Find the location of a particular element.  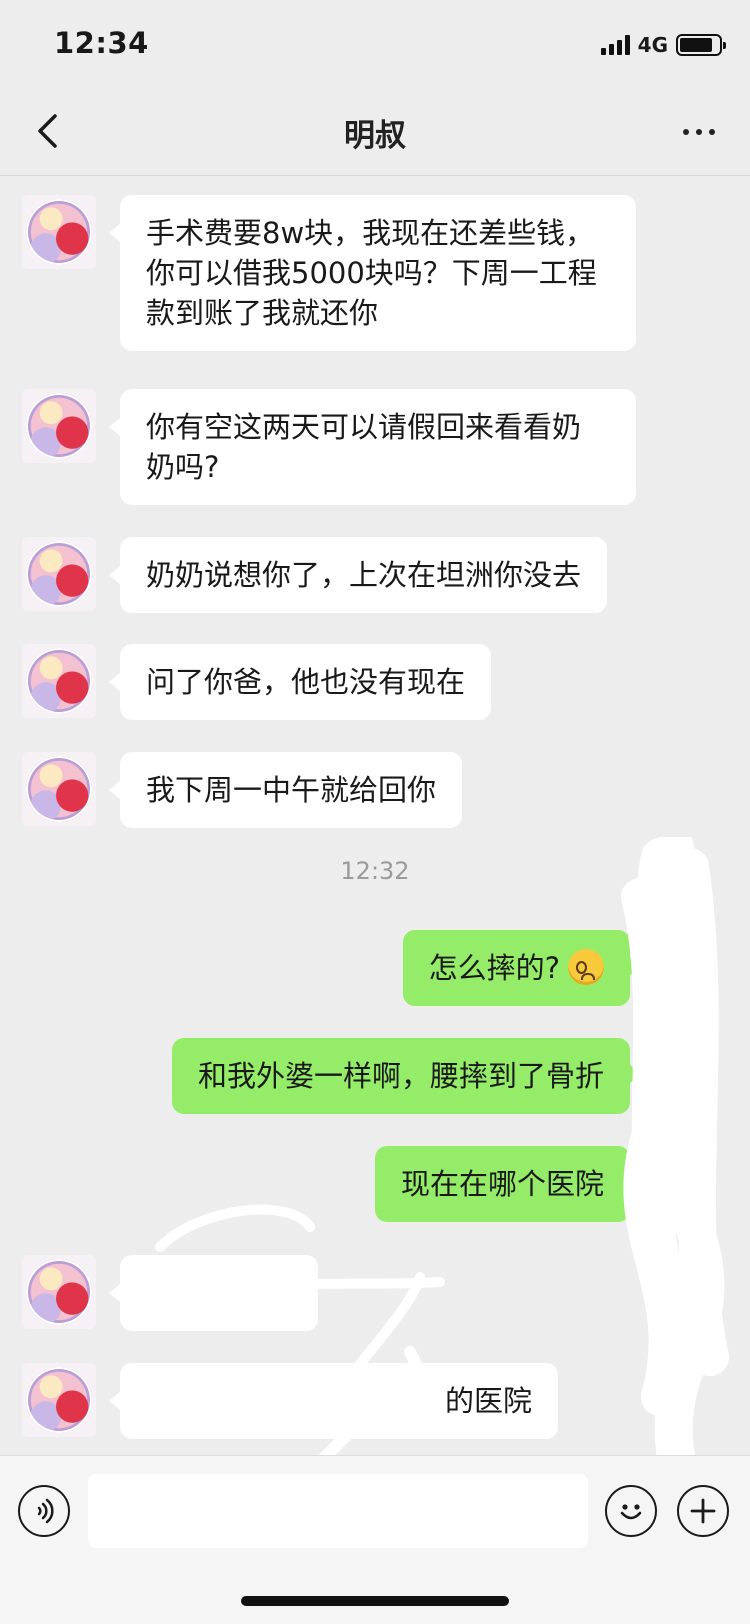

battery-level is located at coordinates (696, 45).